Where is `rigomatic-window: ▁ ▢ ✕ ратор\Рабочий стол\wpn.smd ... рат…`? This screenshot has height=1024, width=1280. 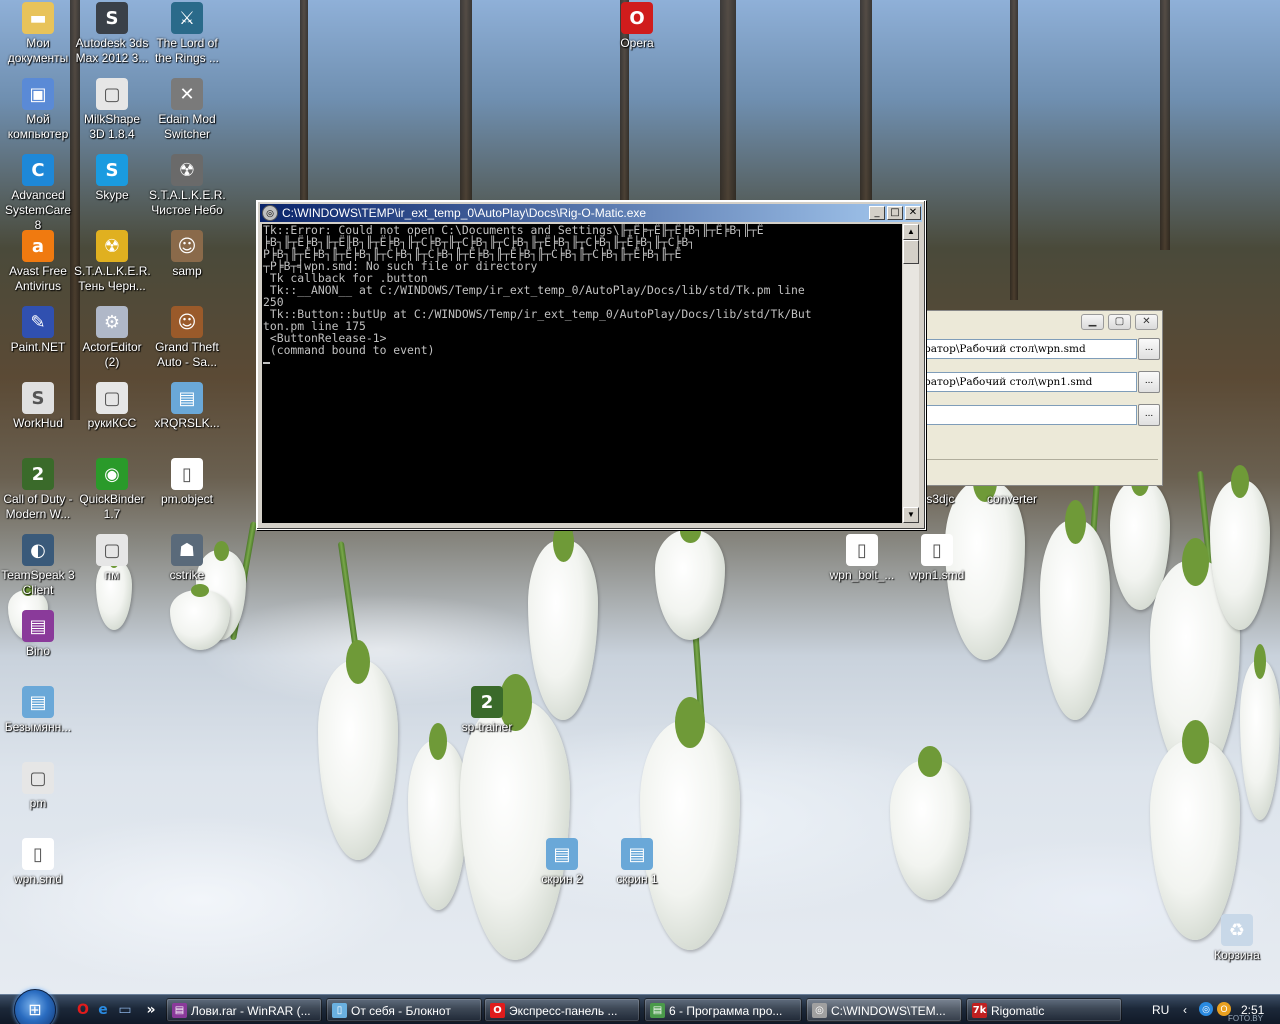 rigomatic-window: ▁ ▢ ✕ ратор\Рабочий стол\wpn.smd ... рат… is located at coordinates (1043, 398).